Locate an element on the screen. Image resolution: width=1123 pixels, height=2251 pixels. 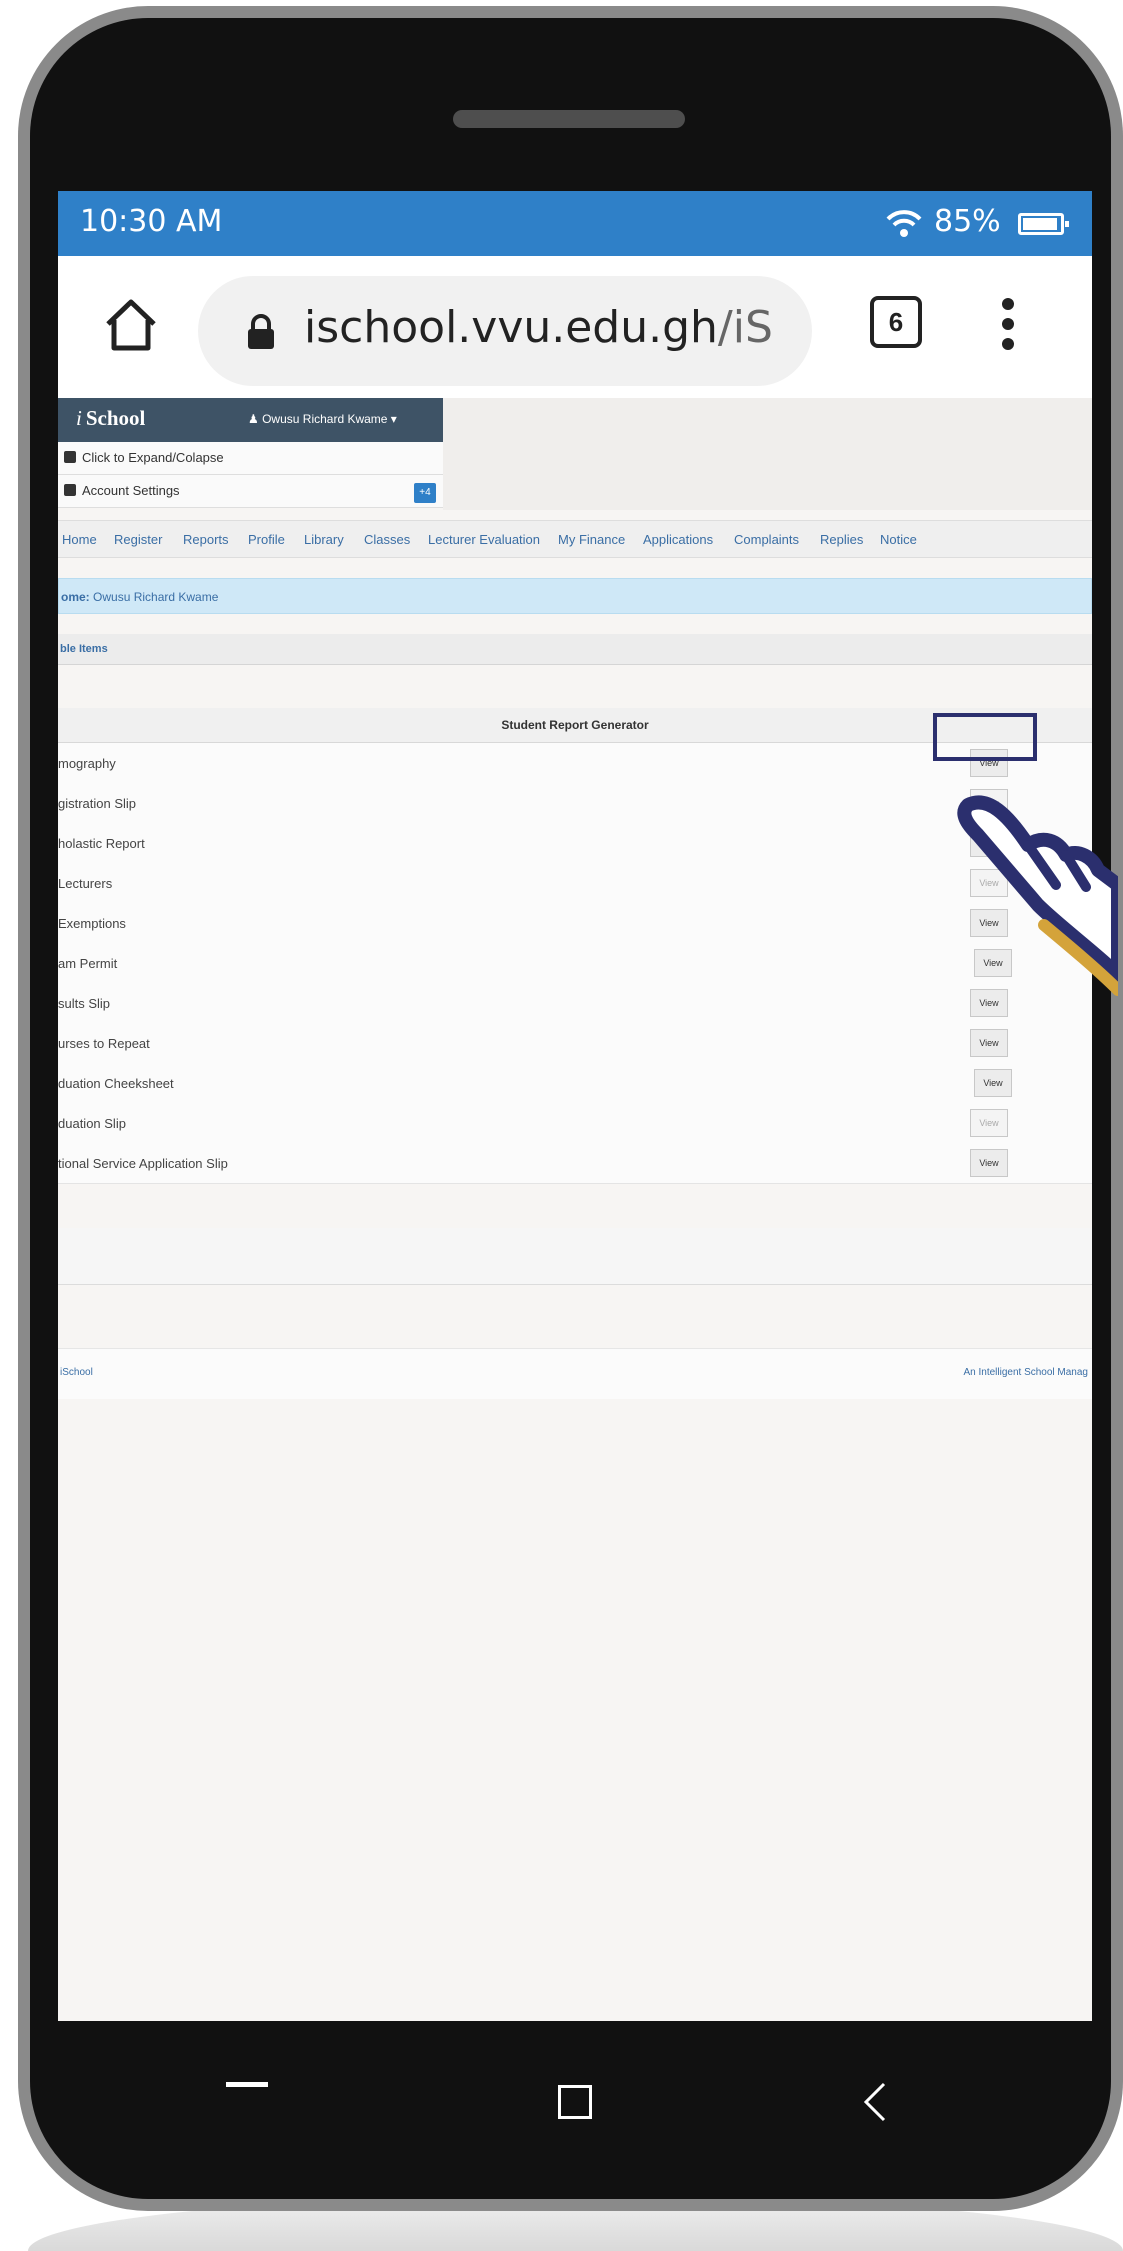
table-footer is located at coordinates (575, 1256).